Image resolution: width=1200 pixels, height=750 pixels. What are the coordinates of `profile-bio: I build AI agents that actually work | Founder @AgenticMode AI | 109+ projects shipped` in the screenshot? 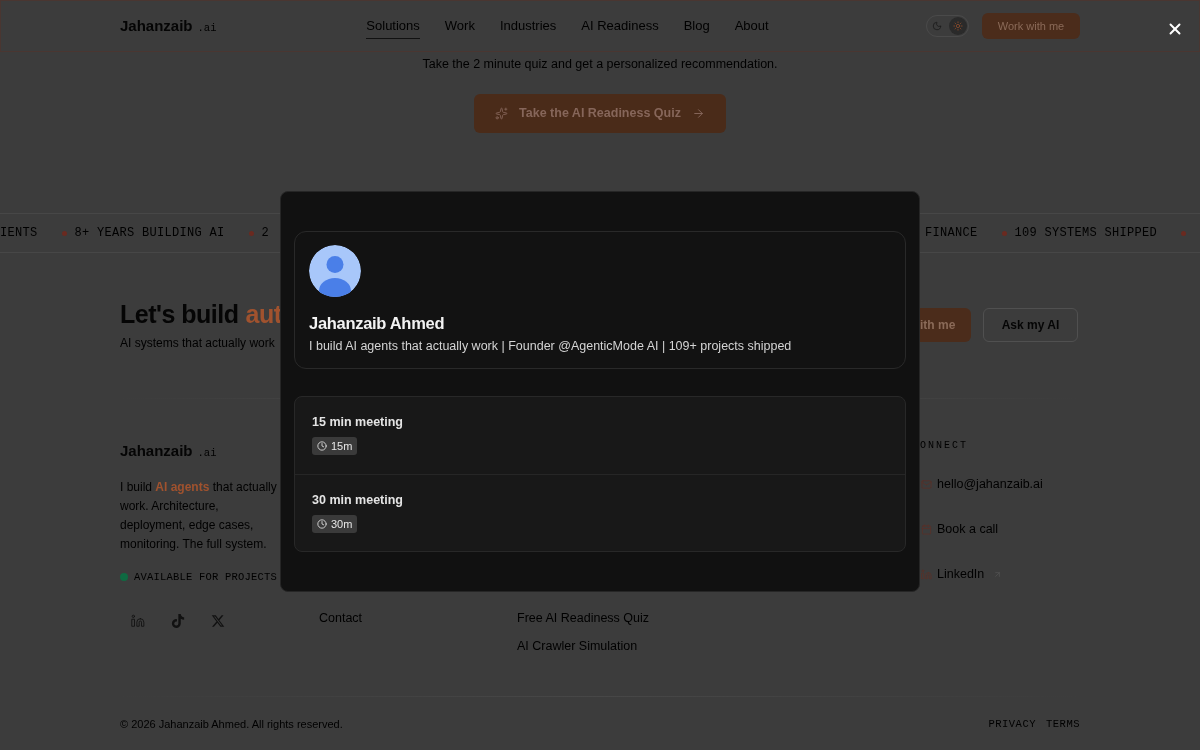 It's located at (551, 346).